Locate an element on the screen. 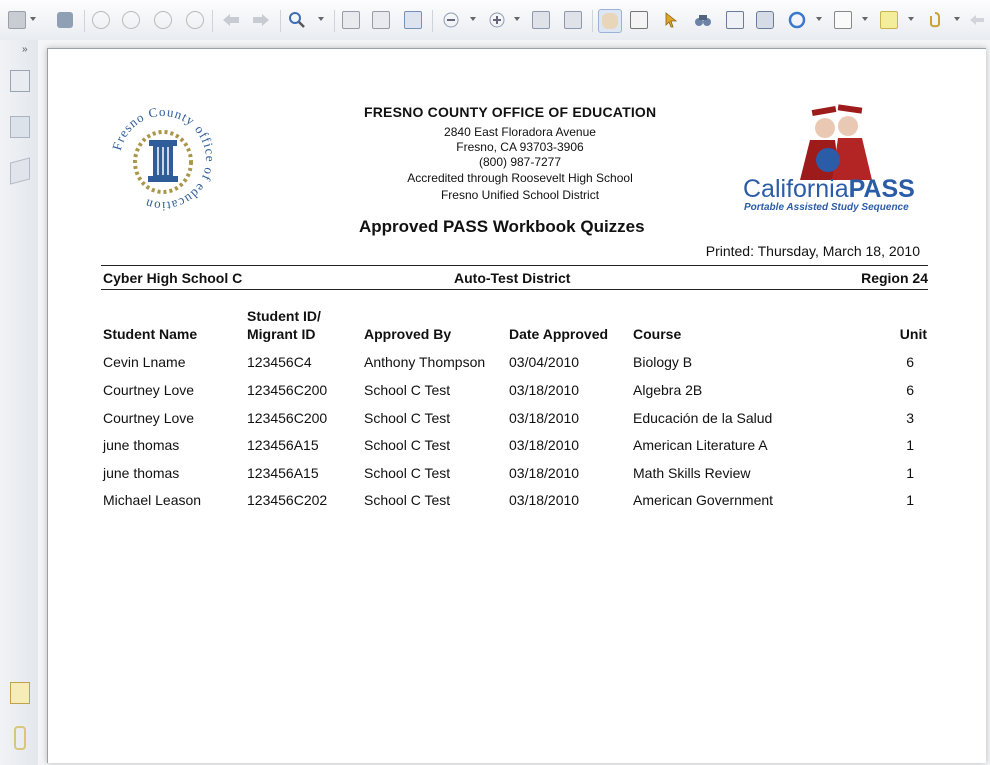 Image resolution: width=990 pixels, height=765 pixels. cell-course: Algebra 2B is located at coordinates (668, 390).